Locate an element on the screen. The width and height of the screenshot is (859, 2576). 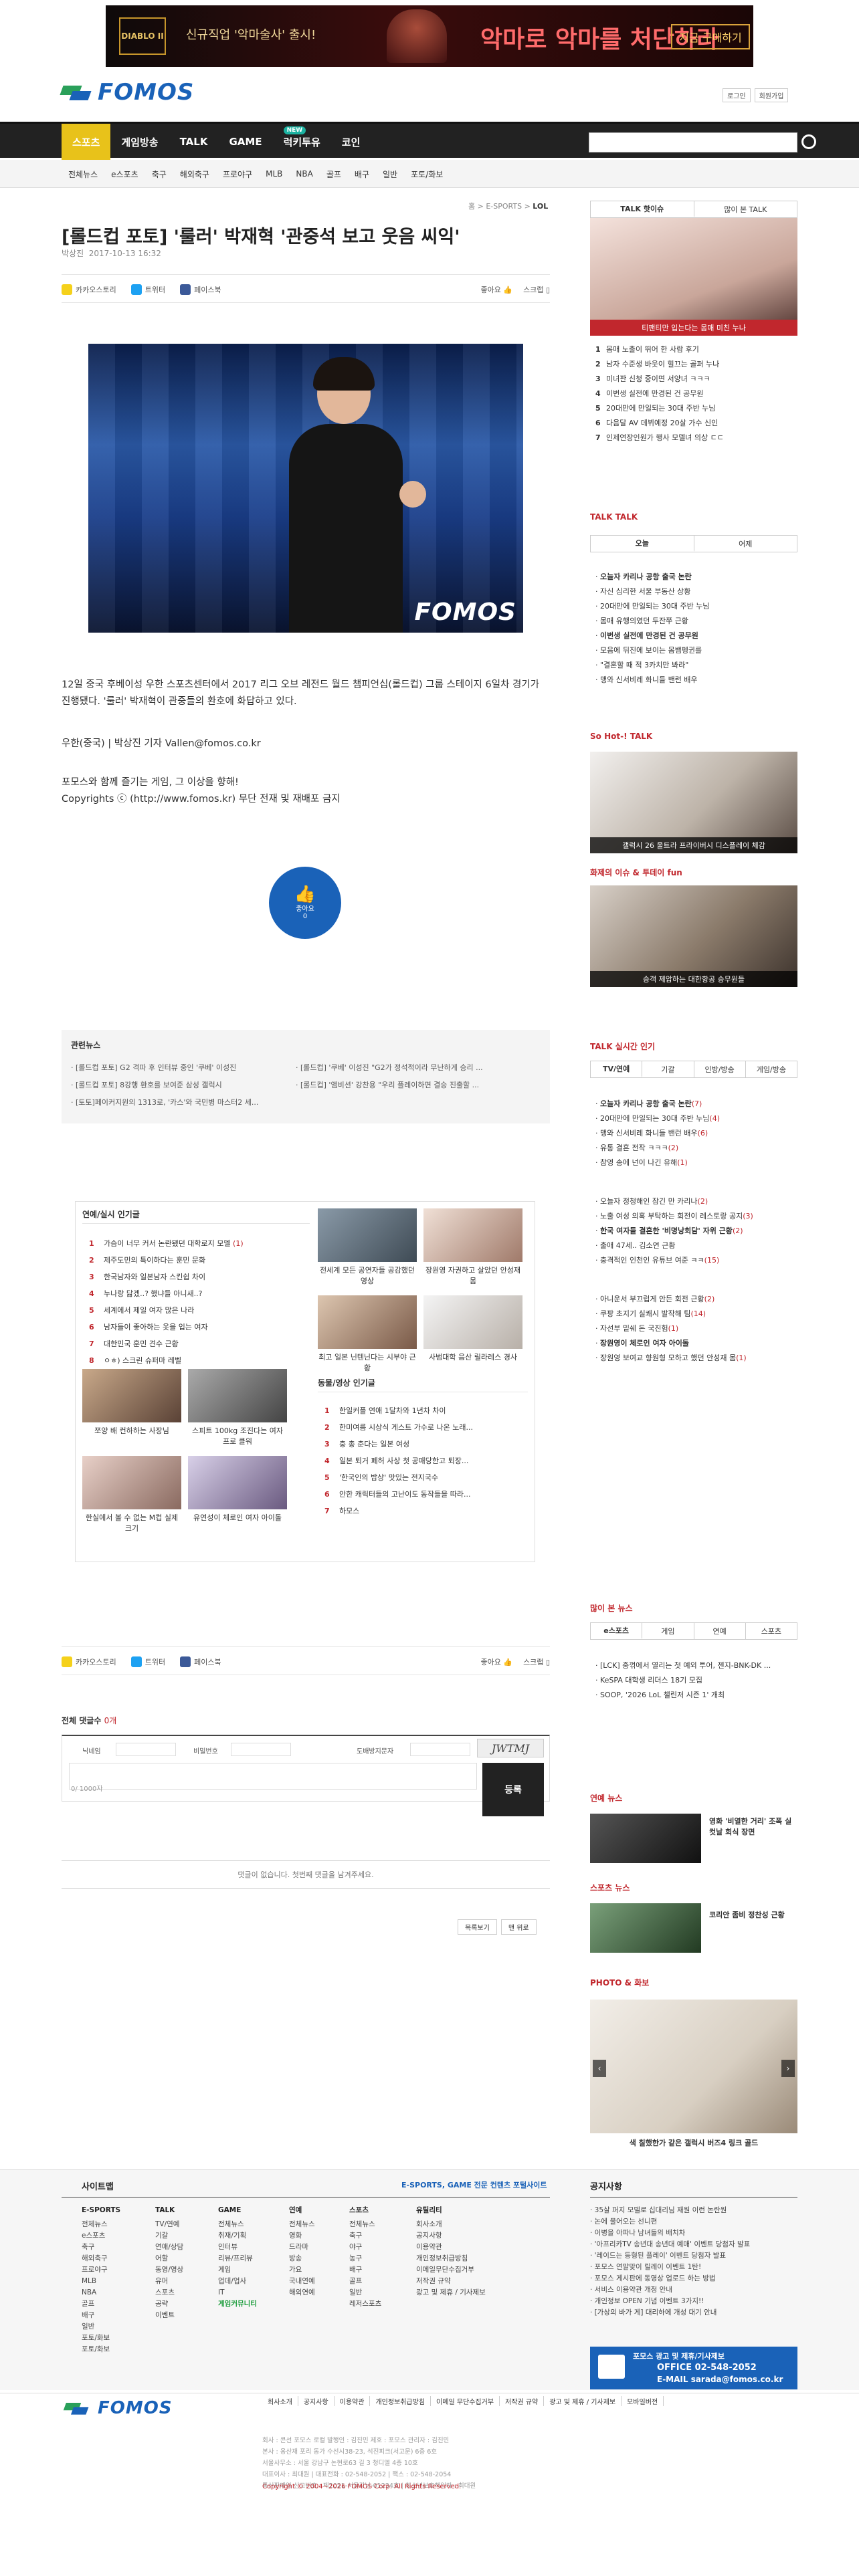
list-item: · "결혼할 때 적 3카치만 봐라" is located at coordinates (696, 665).